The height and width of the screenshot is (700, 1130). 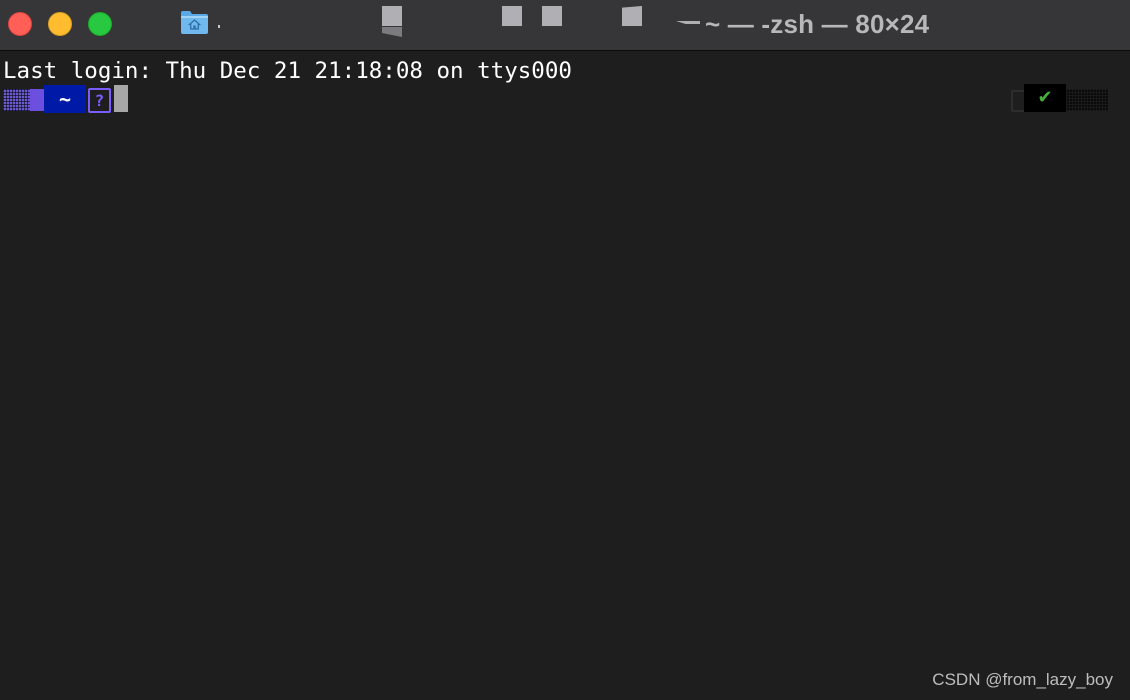 What do you see at coordinates (194, 22) in the screenshot?
I see `home-folder-icon` at bounding box center [194, 22].